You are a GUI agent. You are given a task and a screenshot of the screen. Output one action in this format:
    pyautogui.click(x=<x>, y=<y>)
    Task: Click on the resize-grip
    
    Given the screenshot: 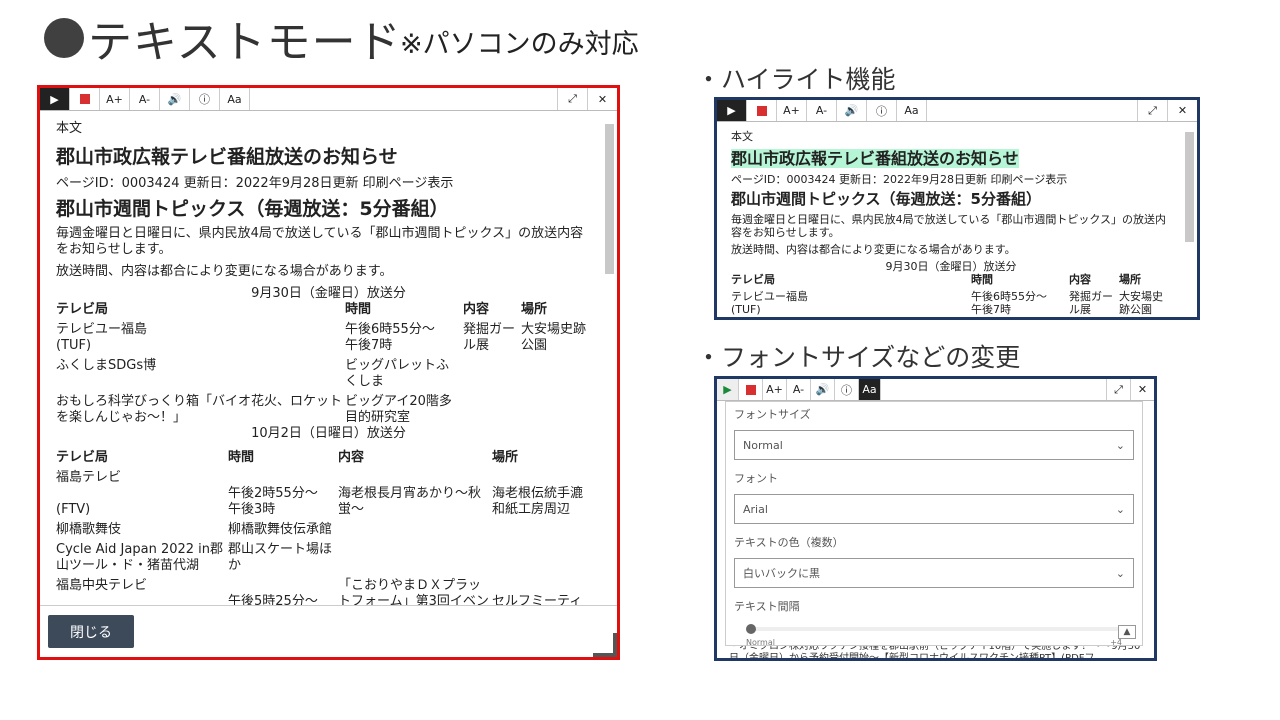 What is the action you would take?
    pyautogui.click(x=605, y=645)
    